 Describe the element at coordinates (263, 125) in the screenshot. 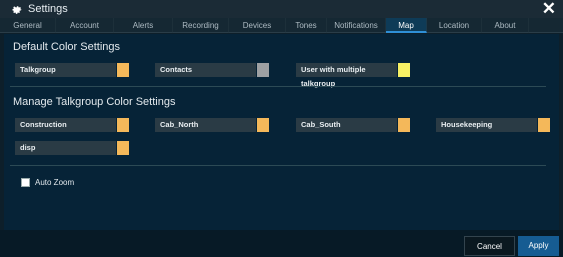

I see `color-swatch-cab-north` at that location.